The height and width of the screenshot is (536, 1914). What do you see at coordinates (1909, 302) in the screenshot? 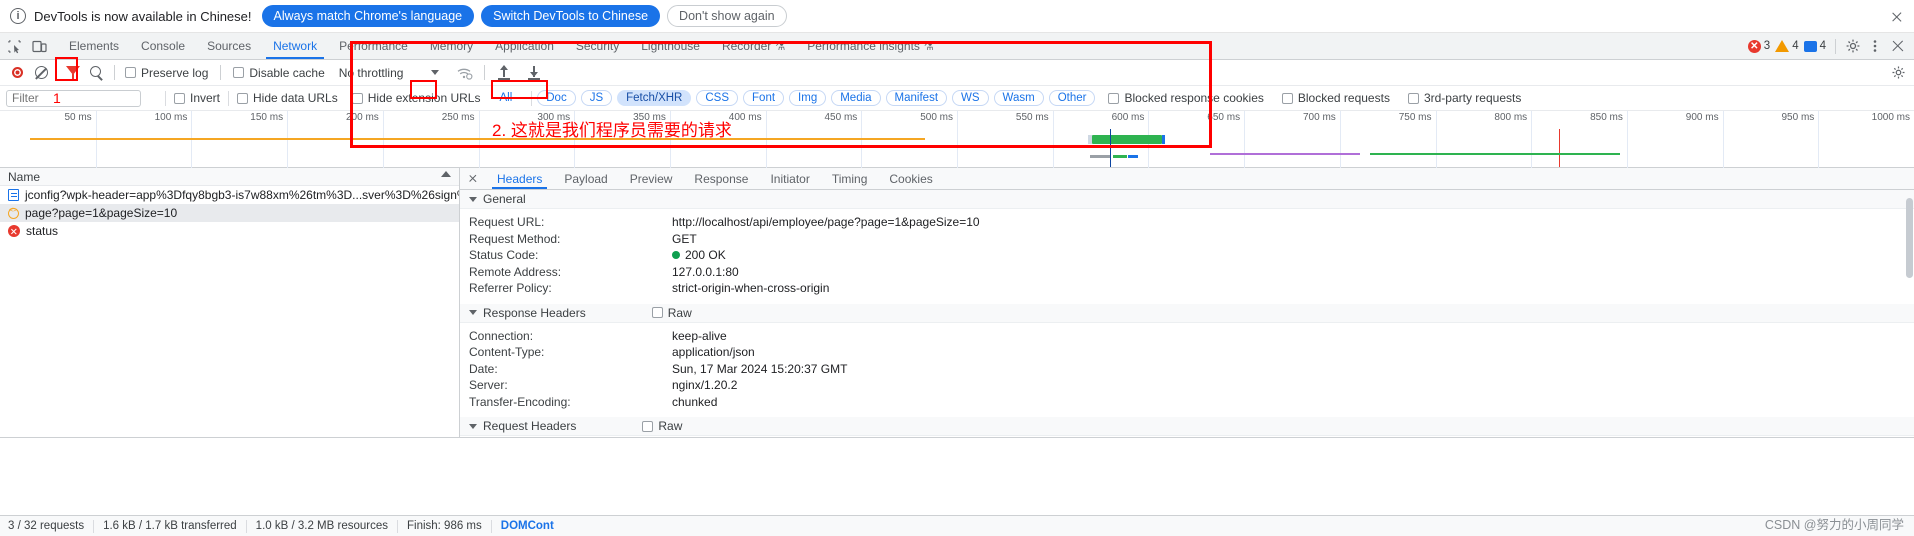
I see `details-scrollbar` at bounding box center [1909, 302].